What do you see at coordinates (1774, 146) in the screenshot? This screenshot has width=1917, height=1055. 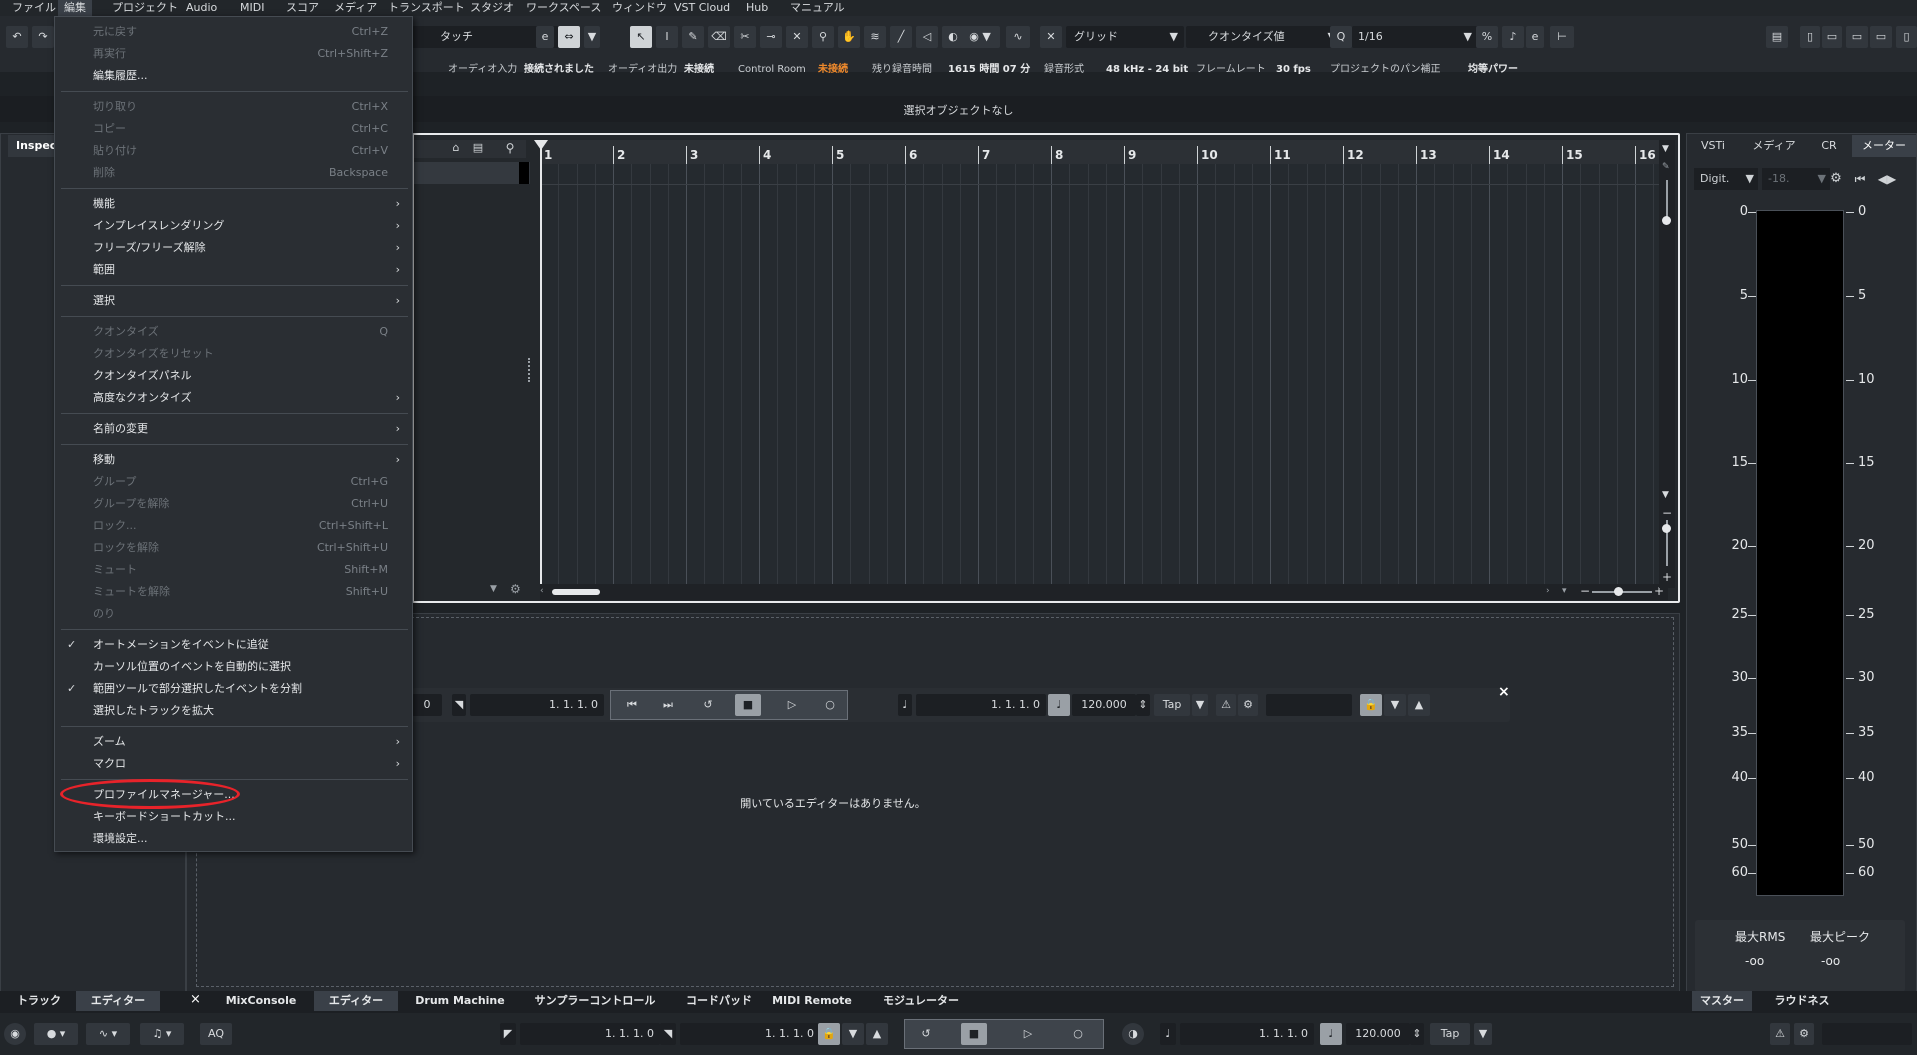 I see `right-zone-tab: メディア` at bounding box center [1774, 146].